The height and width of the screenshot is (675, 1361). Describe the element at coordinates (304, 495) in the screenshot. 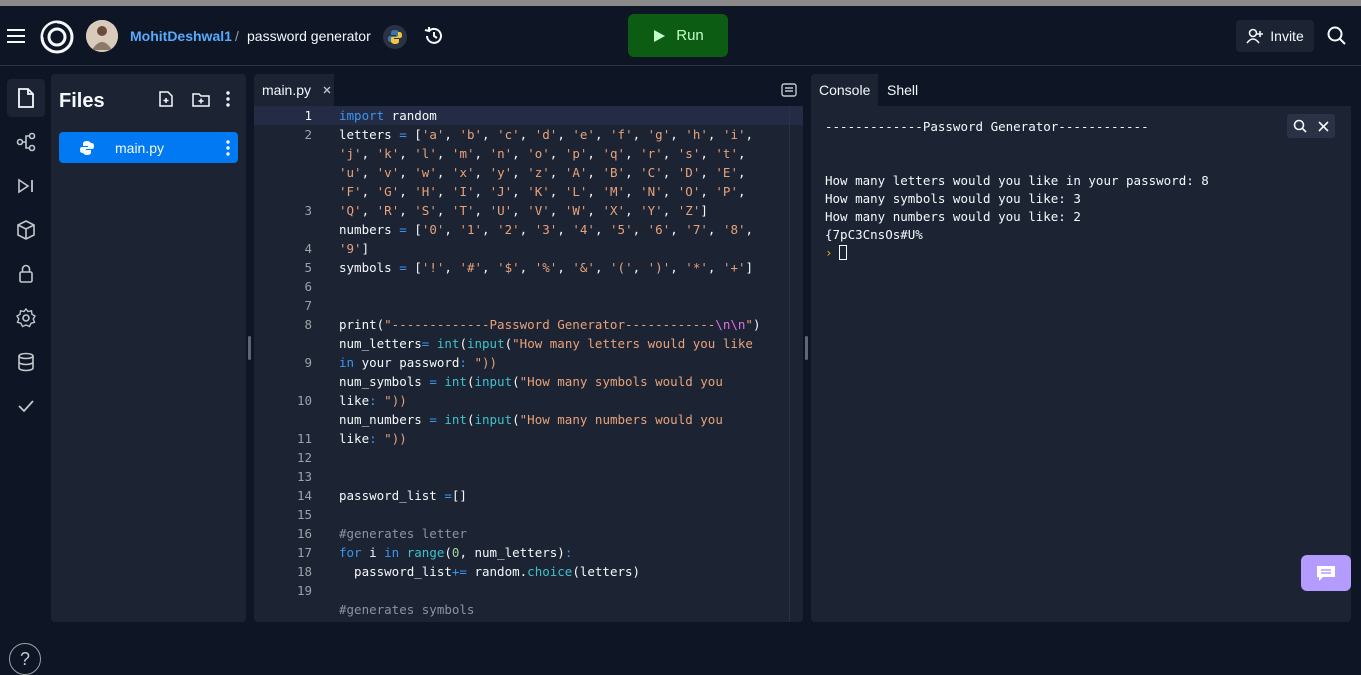

I see `line-number: 14` at that location.